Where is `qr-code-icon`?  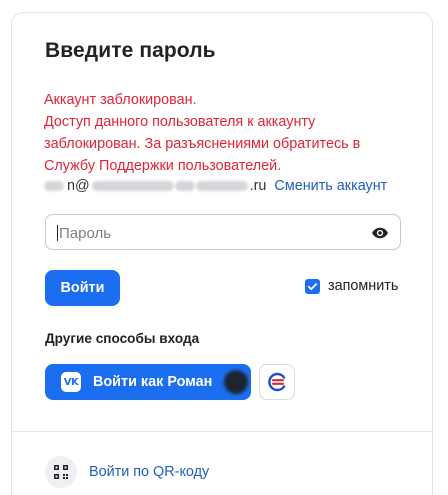 qr-code-icon is located at coordinates (61, 472).